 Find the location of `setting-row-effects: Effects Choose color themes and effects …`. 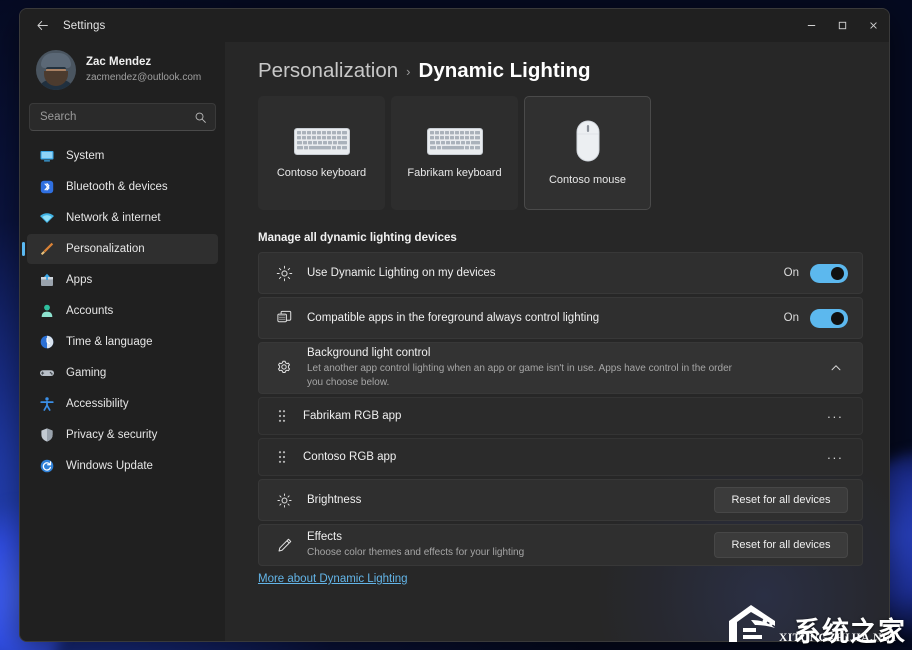

setting-row-effects: Effects Choose color themes and effects … is located at coordinates (560, 545).